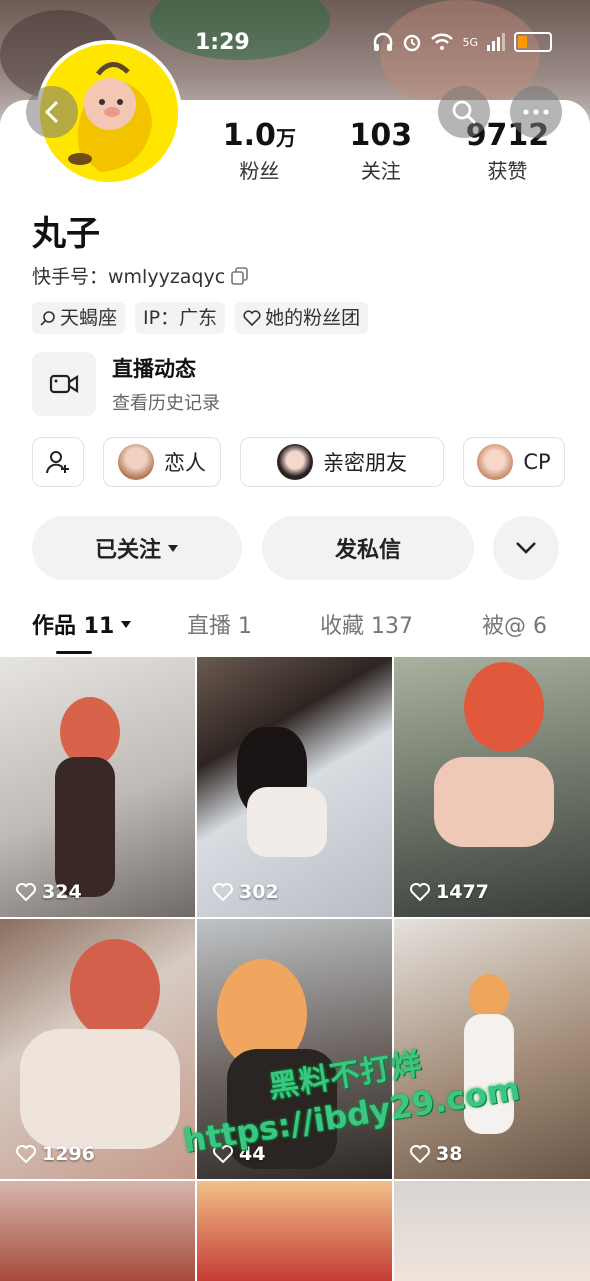  I want to click on tab-works: 作品 11, so click(82, 624).